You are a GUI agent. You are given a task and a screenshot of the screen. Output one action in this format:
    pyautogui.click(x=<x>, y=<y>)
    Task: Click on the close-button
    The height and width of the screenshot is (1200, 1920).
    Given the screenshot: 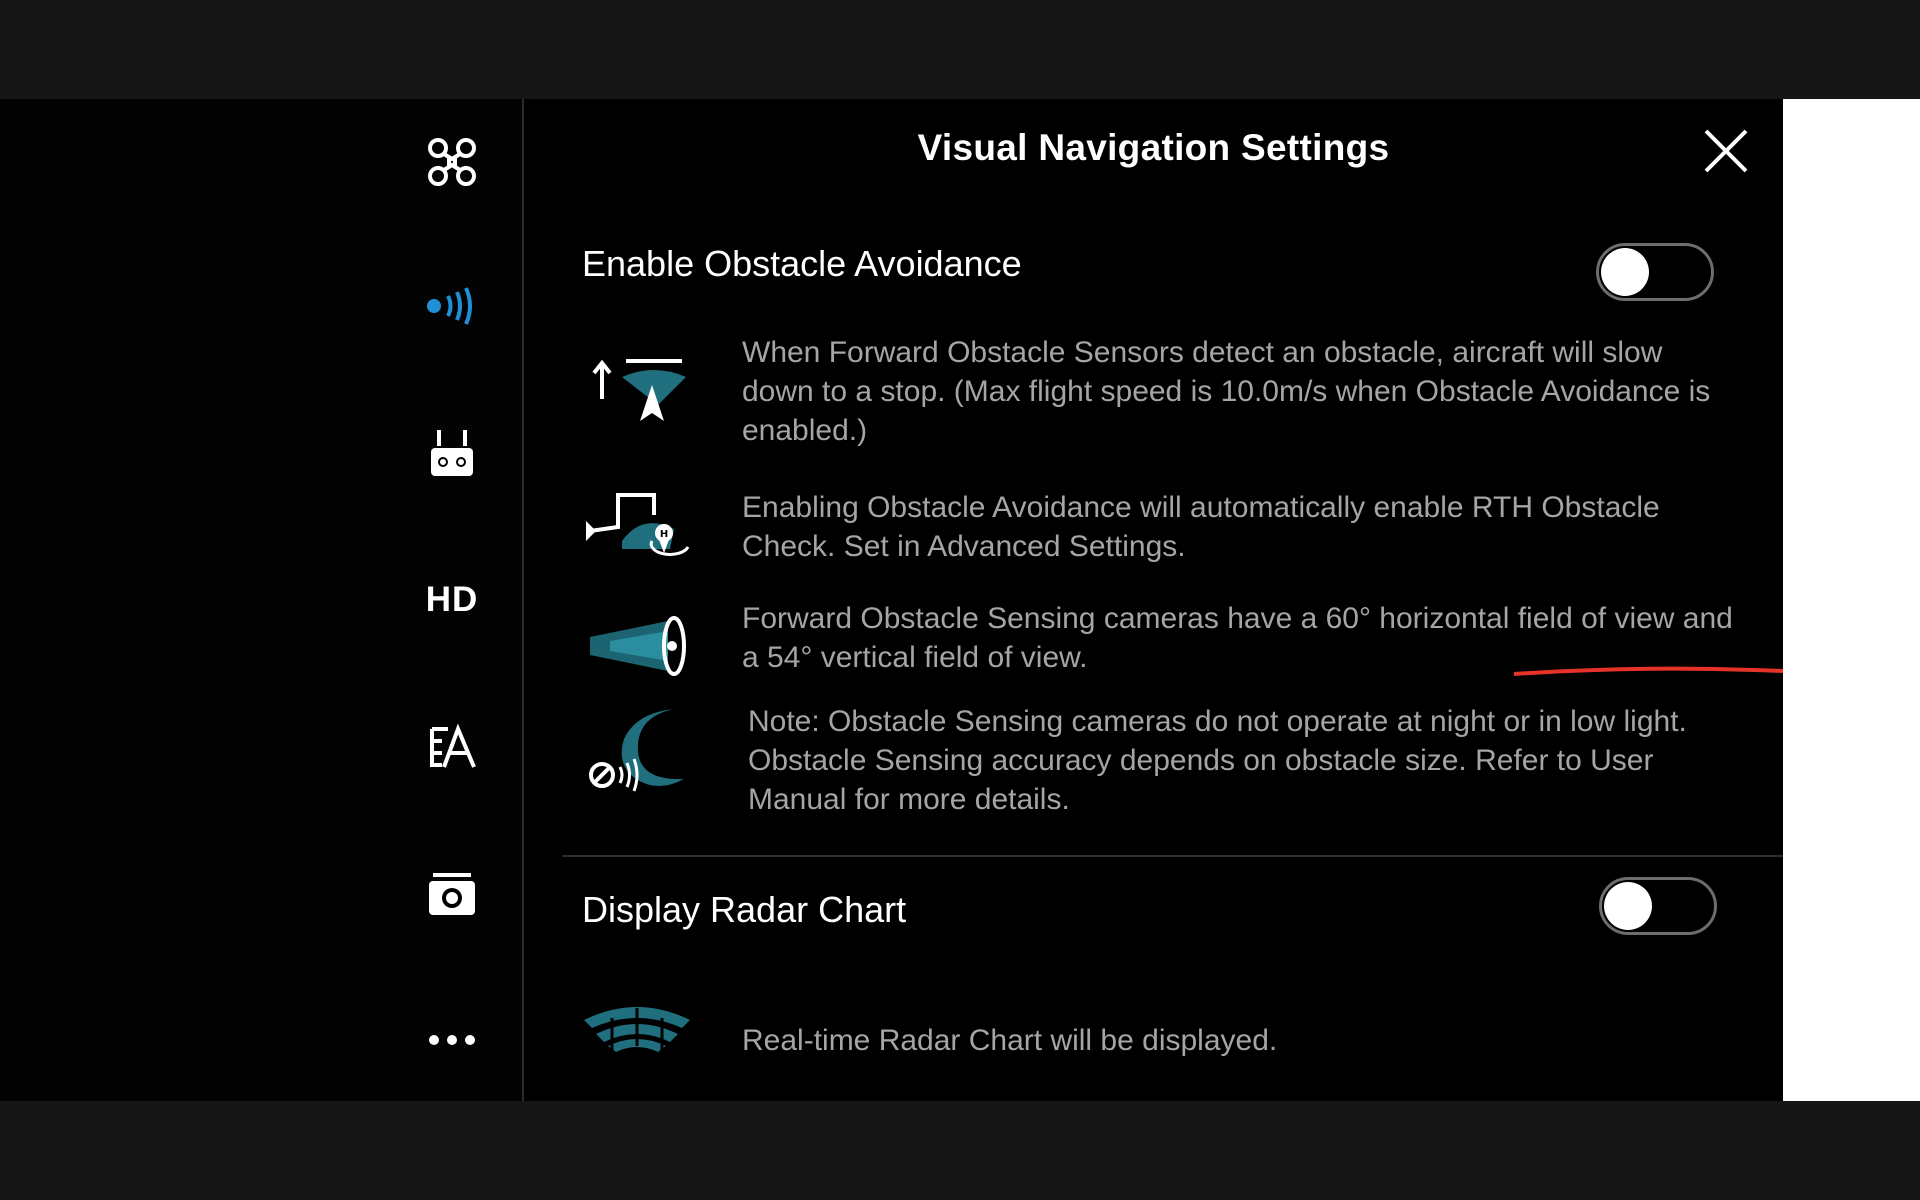 What is the action you would take?
    pyautogui.click(x=1726, y=151)
    